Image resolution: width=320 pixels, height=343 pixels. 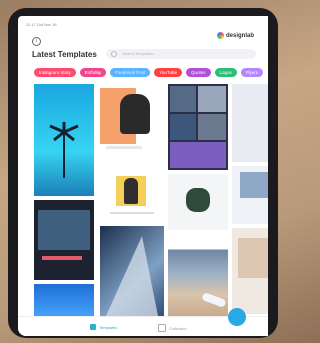 I want to click on template-card-beach, so click(x=198, y=277).